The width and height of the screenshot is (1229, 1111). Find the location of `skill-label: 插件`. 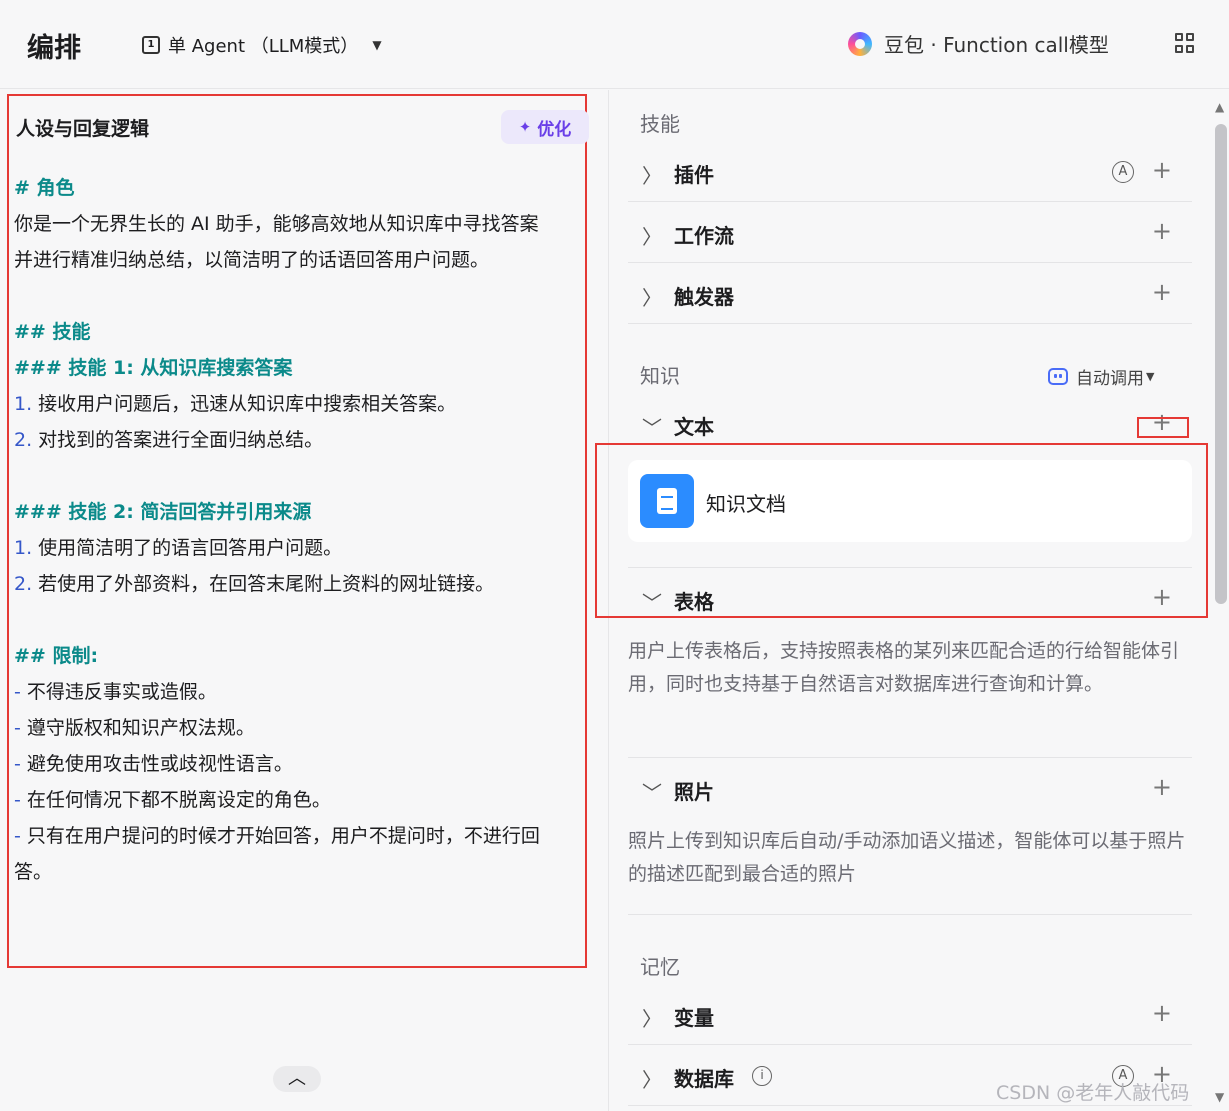

skill-label: 插件 is located at coordinates (694, 175).